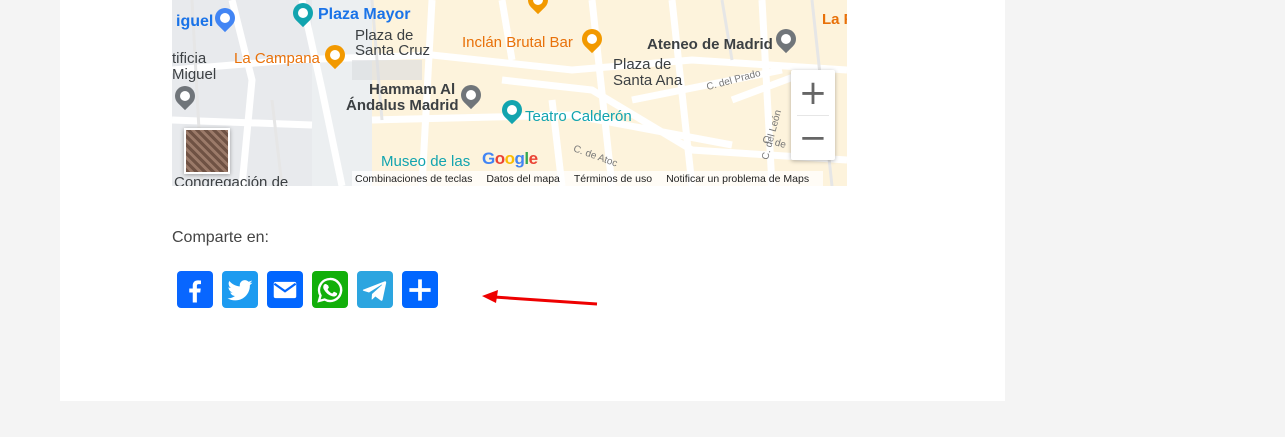  I want to click on map-label-plaza-santa-cruz-1: Plaza de, so click(384, 35).